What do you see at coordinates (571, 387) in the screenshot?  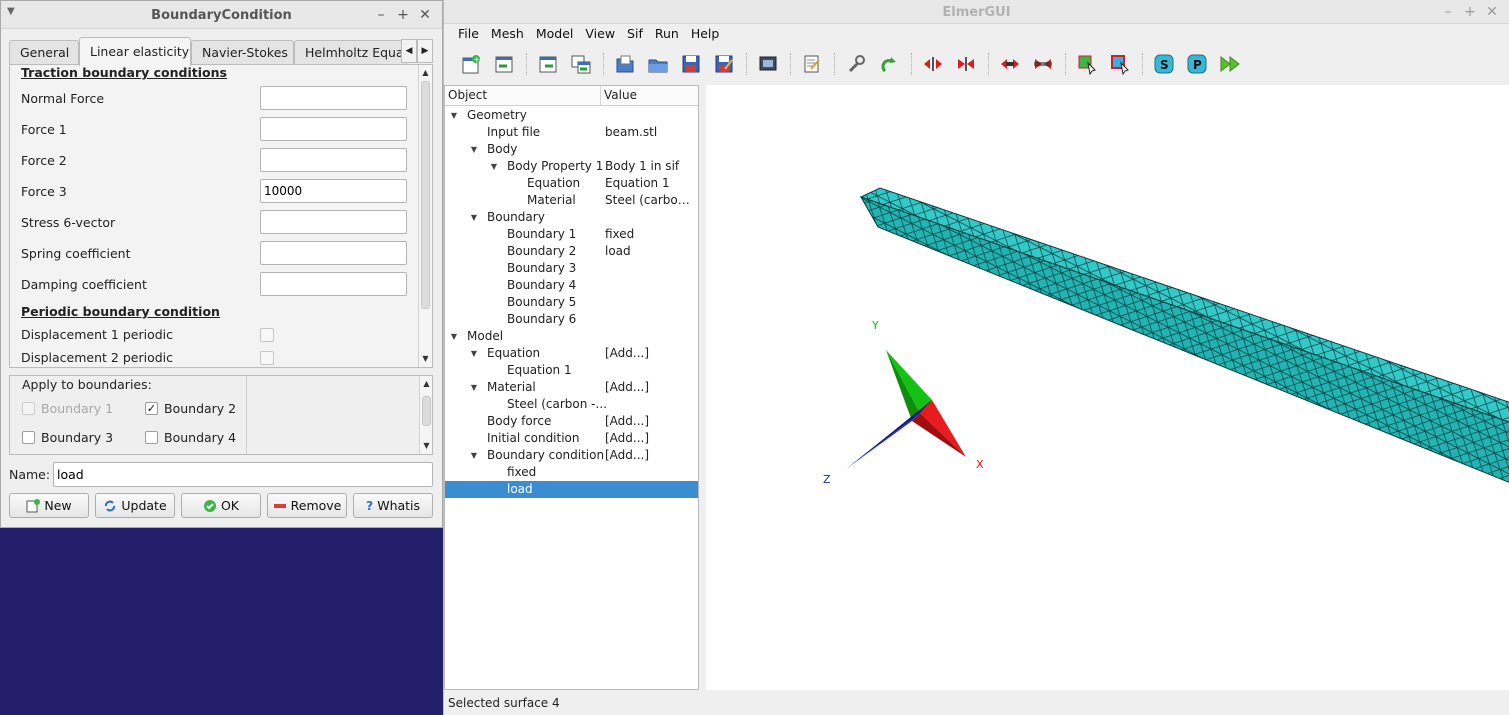 I see `tree-row: ▼ Material [Add...]` at bounding box center [571, 387].